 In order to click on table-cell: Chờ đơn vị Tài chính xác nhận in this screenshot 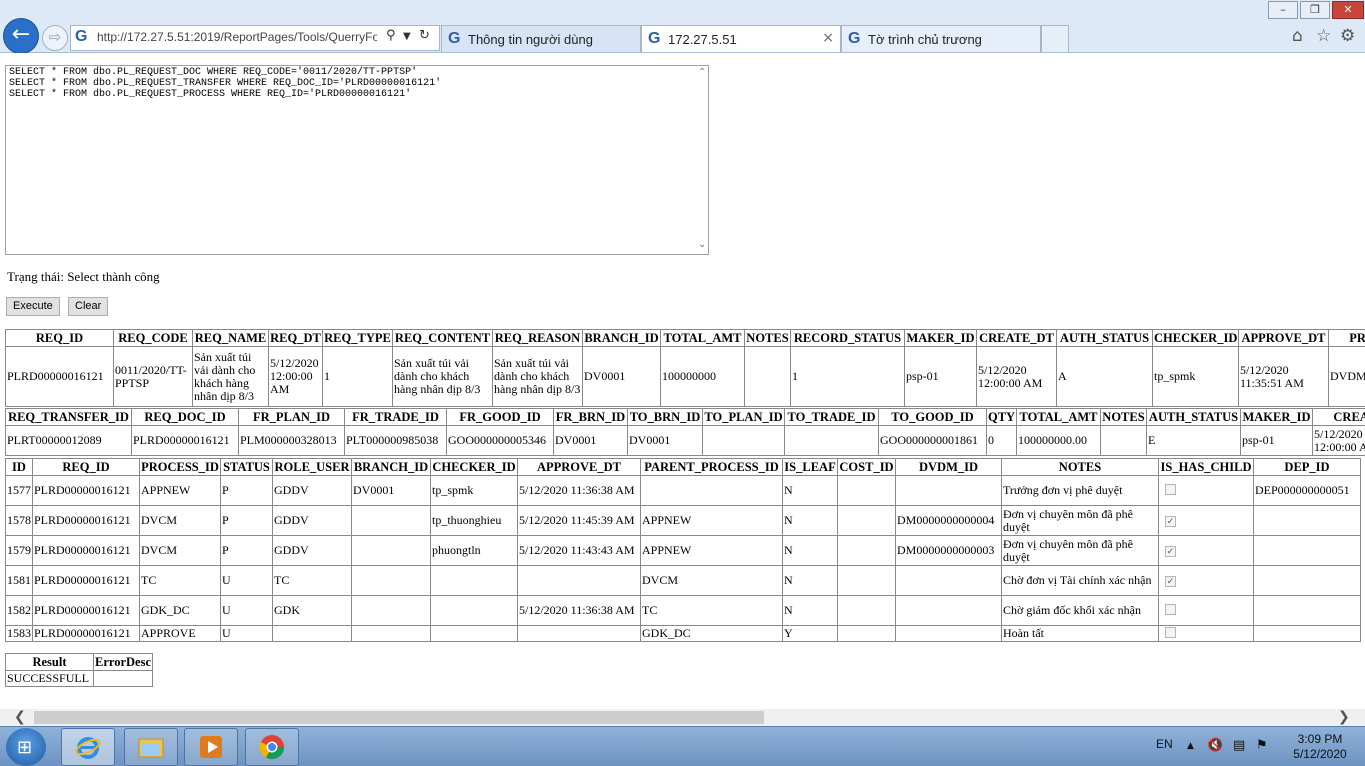, I will do `click(1080, 581)`.